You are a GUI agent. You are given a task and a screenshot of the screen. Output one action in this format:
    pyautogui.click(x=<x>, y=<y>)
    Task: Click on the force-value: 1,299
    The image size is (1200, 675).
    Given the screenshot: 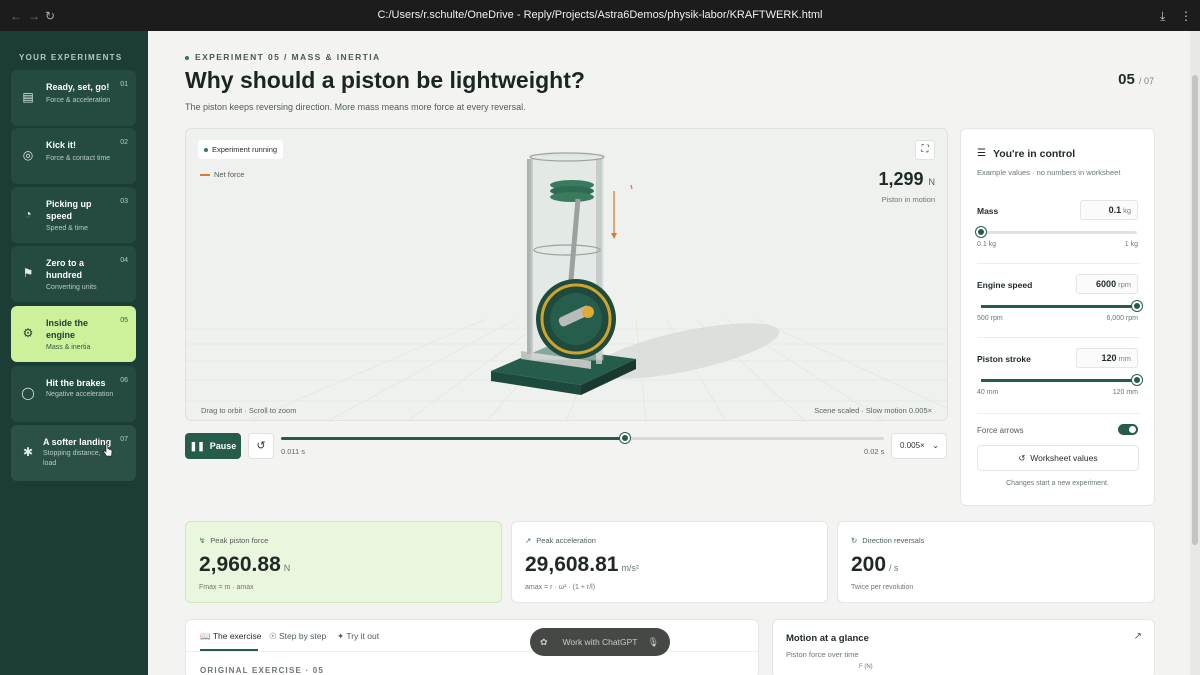 What is the action you would take?
    pyautogui.click(x=901, y=179)
    